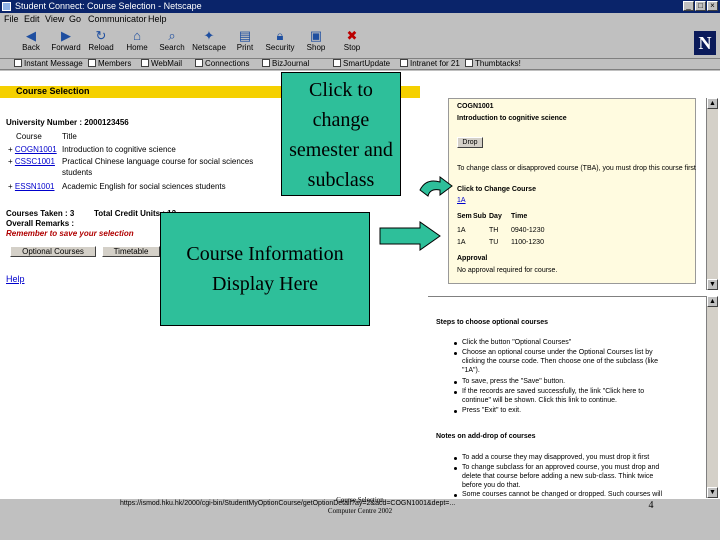  What do you see at coordinates (436, 186) in the screenshot?
I see `curved-arrow-icon` at bounding box center [436, 186].